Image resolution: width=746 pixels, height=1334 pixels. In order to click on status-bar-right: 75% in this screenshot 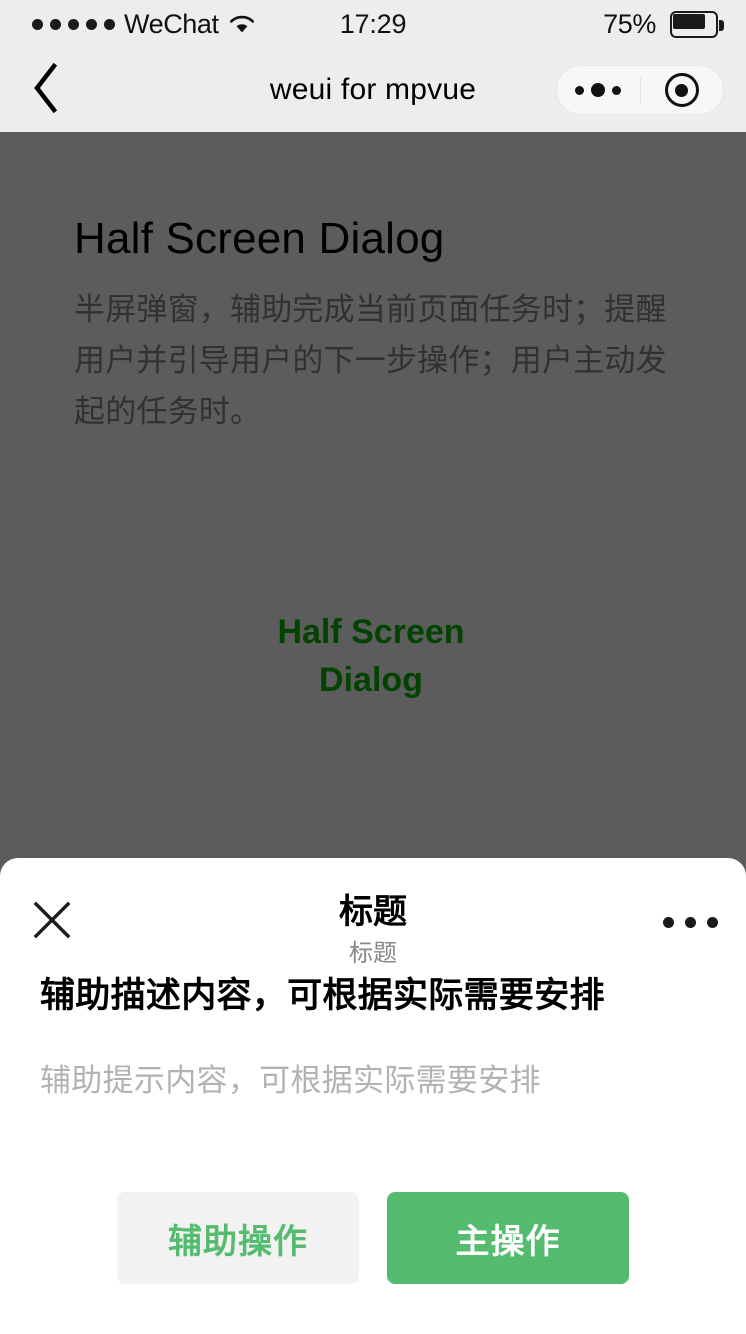, I will do `click(663, 24)`.